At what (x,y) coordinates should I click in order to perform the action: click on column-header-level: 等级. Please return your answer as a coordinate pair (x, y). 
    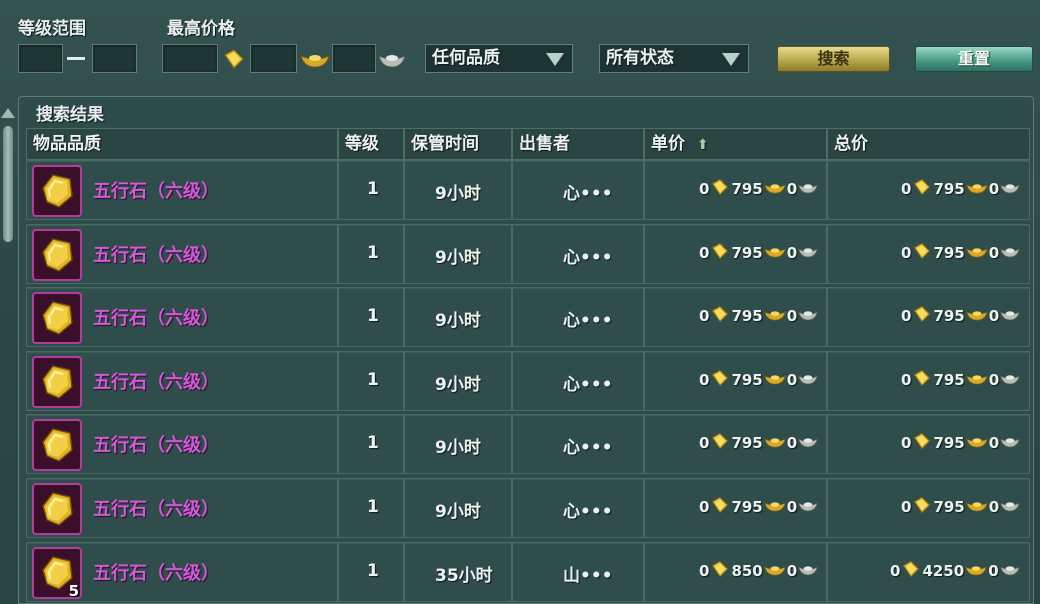
    Looking at the image, I should click on (371, 144).